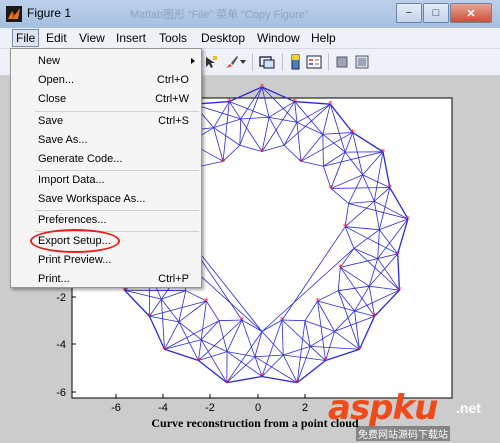  What do you see at coordinates (92, 38) in the screenshot?
I see `menu-view: View` at bounding box center [92, 38].